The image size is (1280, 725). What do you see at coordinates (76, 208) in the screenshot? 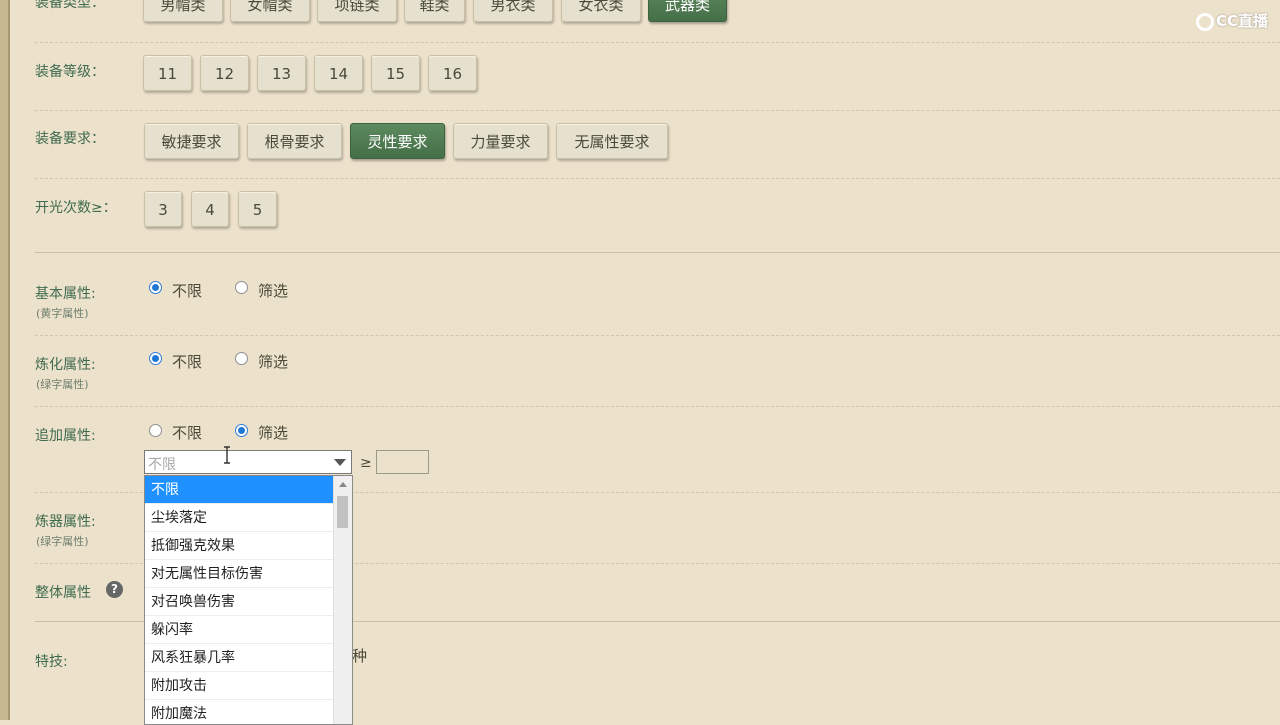
I see `glow-count-label: 开光次数≥：` at bounding box center [76, 208].